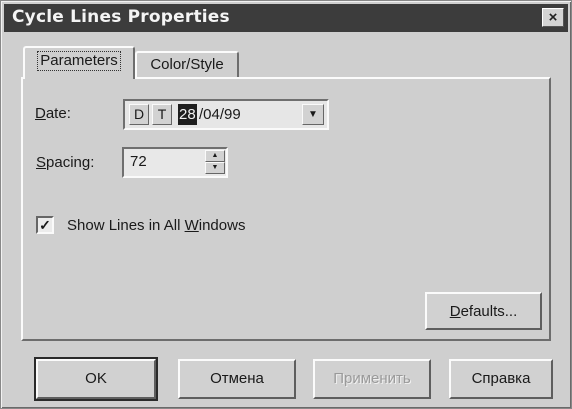  I want to click on tab-parameters-label: Parameters, so click(79, 61).